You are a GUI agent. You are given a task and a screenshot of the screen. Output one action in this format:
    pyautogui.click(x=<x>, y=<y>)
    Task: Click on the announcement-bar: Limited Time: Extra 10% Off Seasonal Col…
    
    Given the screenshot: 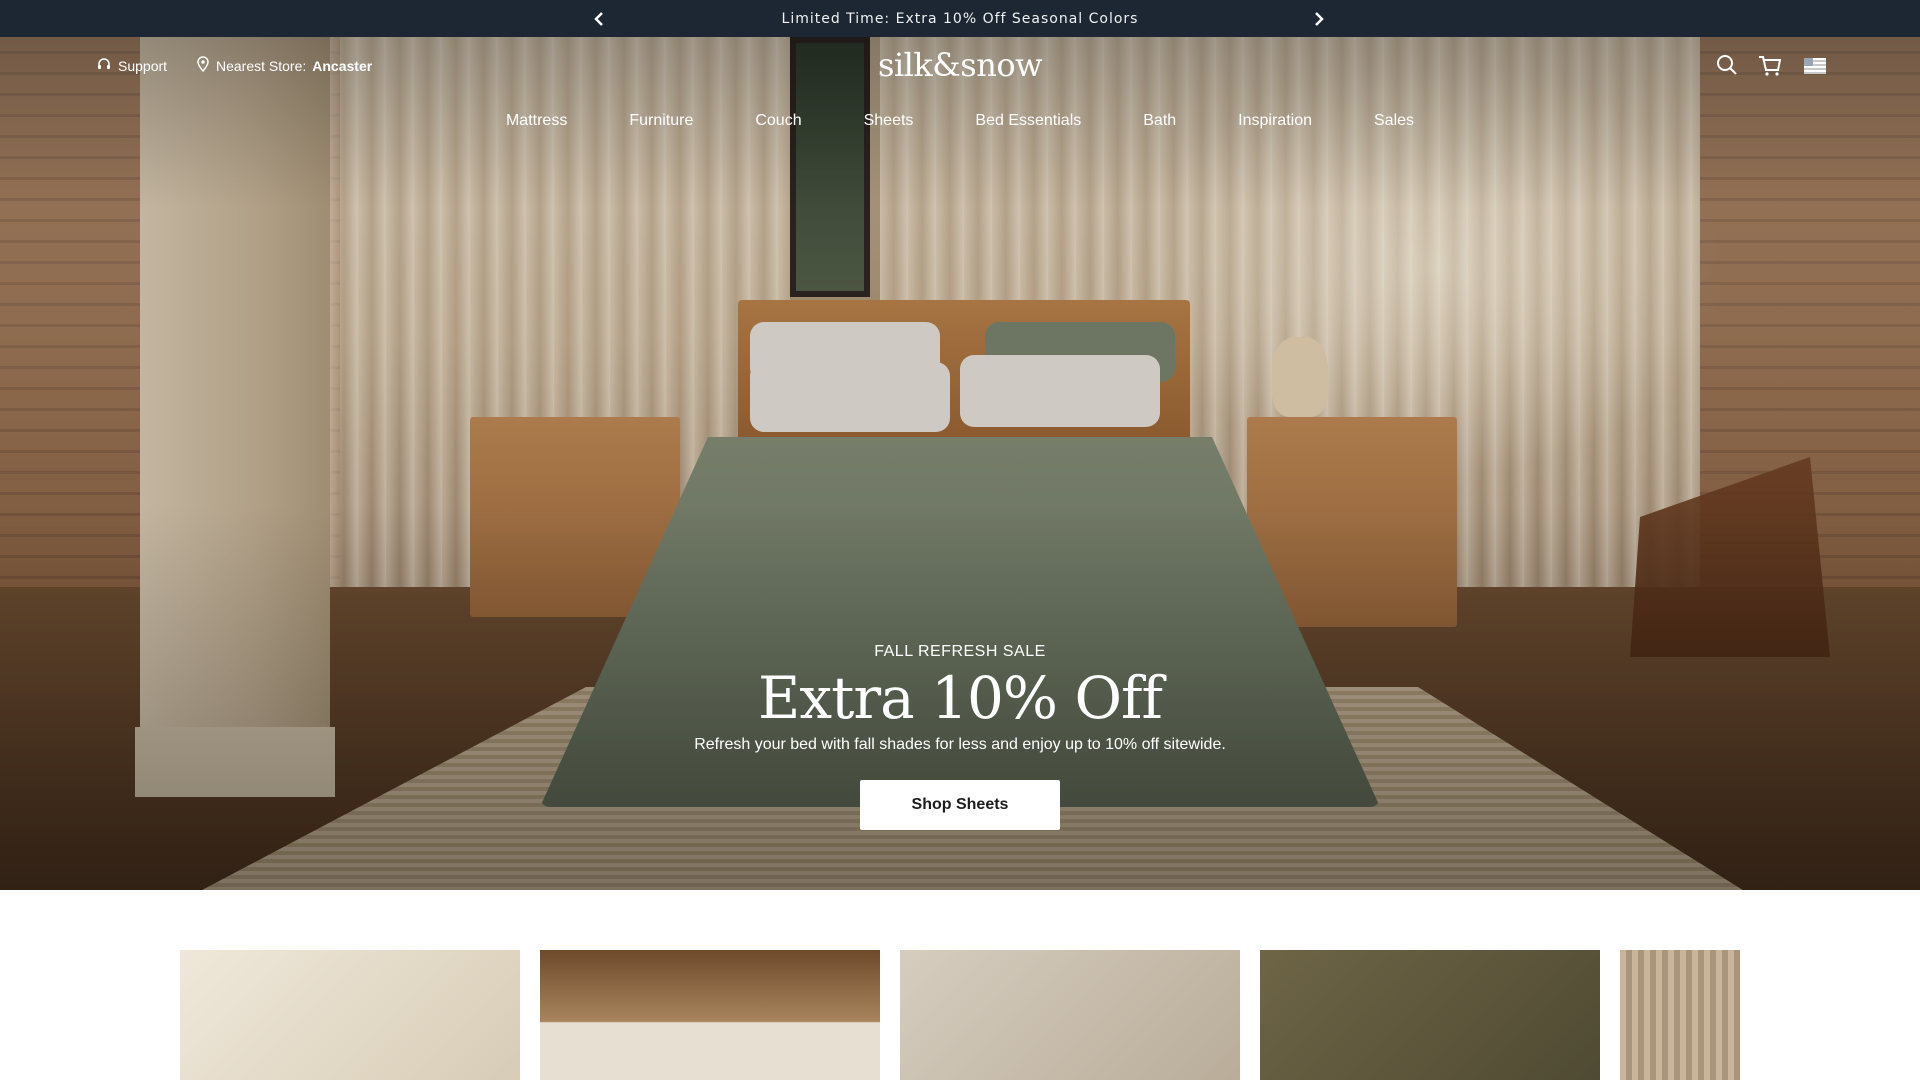 What is the action you would take?
    pyautogui.click(x=960, y=18)
    